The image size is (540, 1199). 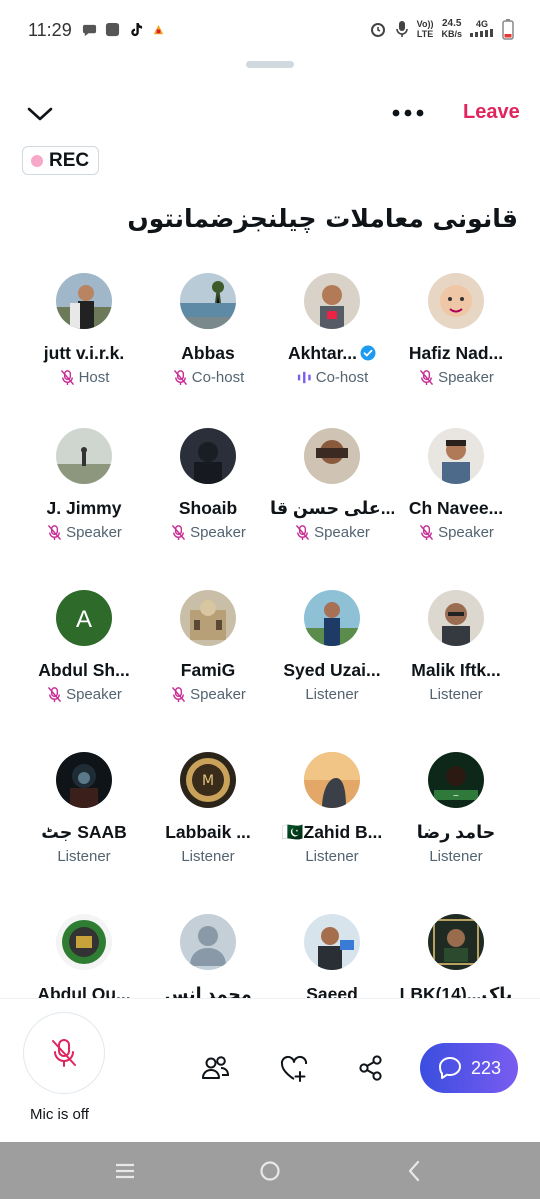 I want to click on participant-name: FamiG, so click(x=208, y=670).